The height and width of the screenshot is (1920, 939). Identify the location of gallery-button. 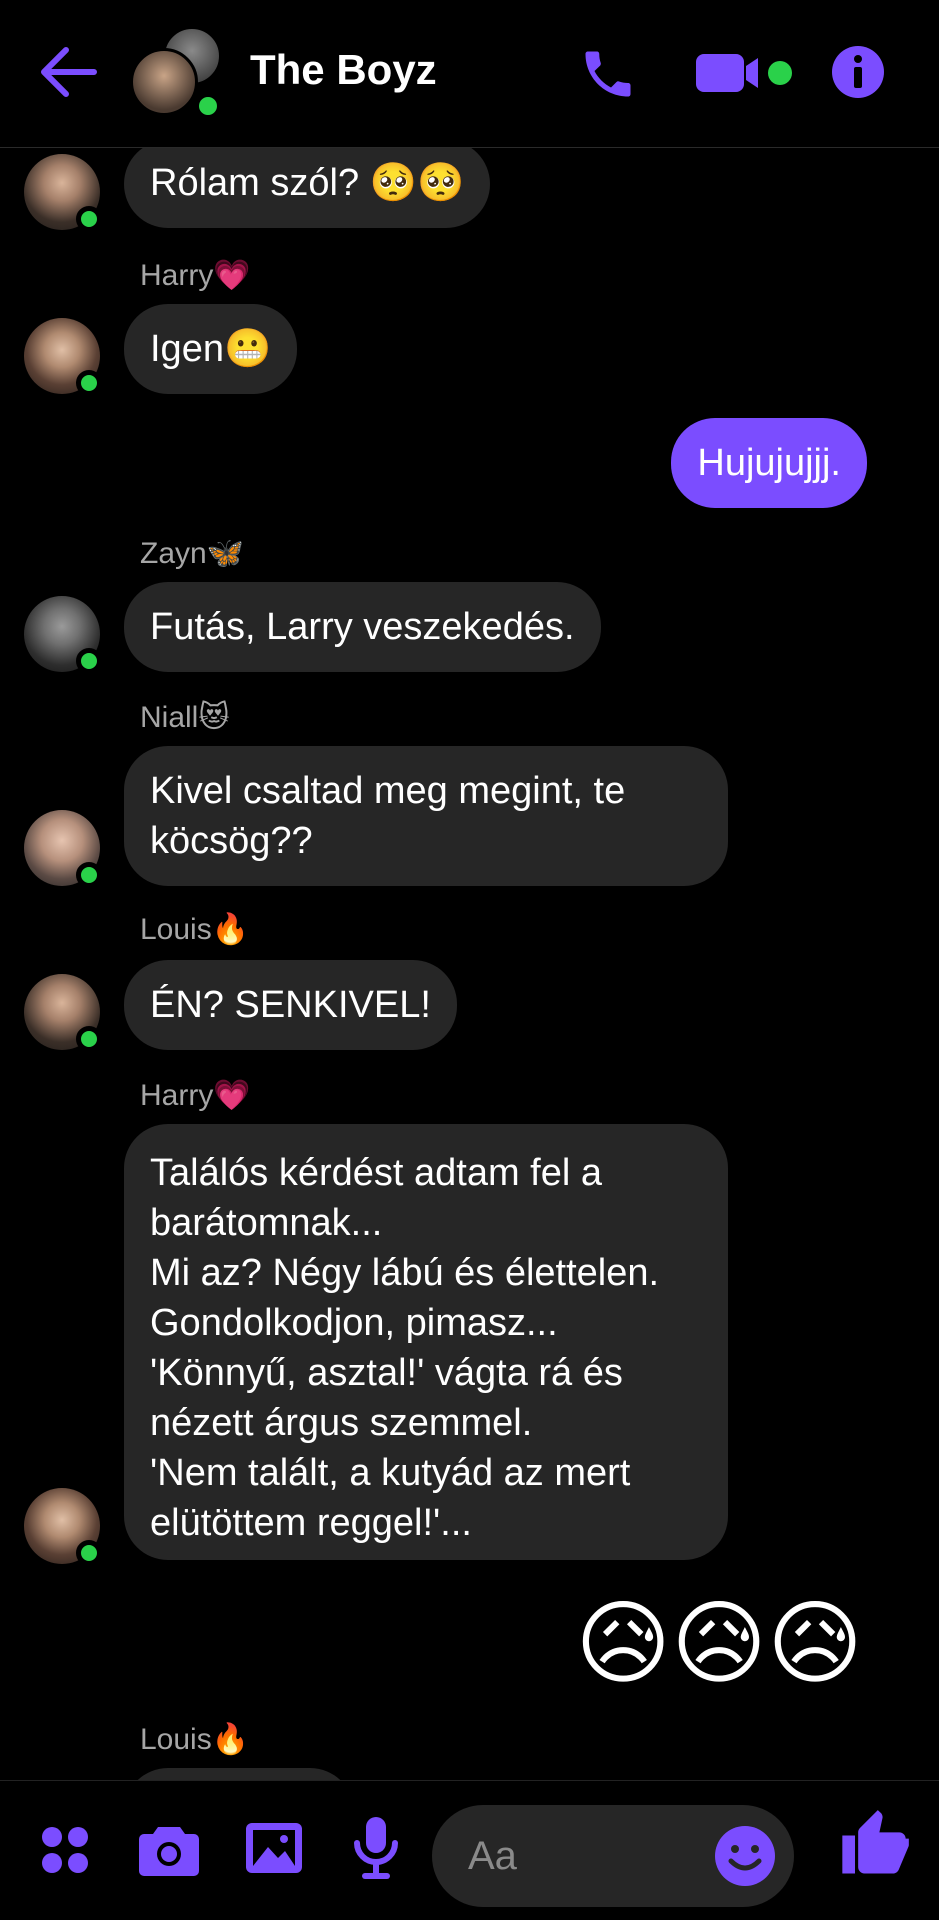
(274, 1850).